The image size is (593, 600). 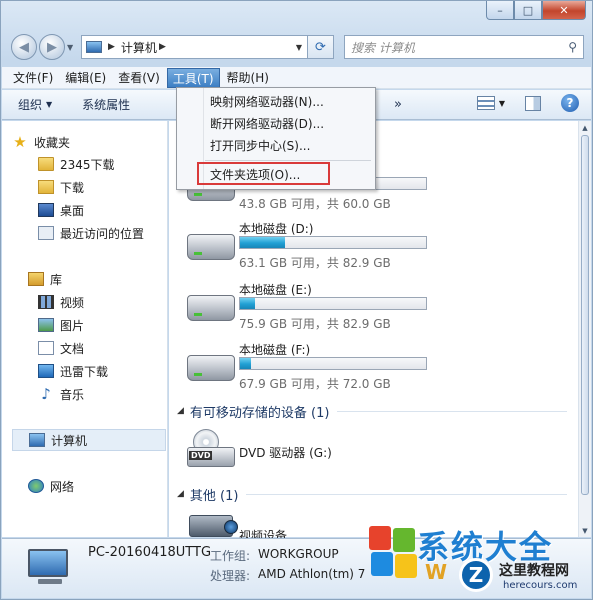 What do you see at coordinates (46, 302) in the screenshot?
I see `video-library-icon` at bounding box center [46, 302].